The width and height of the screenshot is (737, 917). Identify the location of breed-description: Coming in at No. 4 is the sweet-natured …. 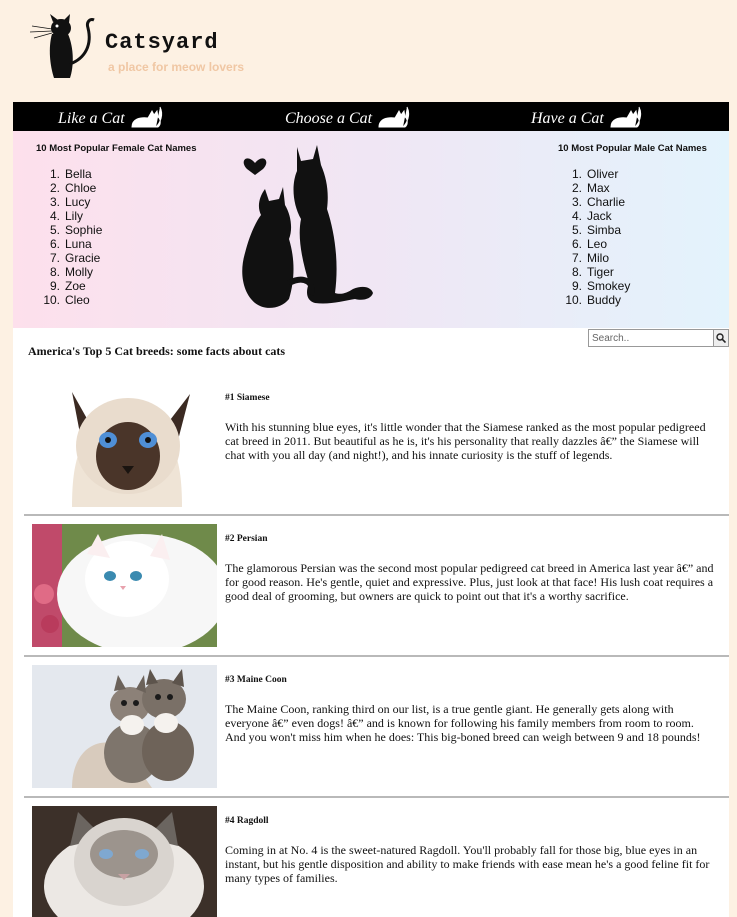
(467, 864).